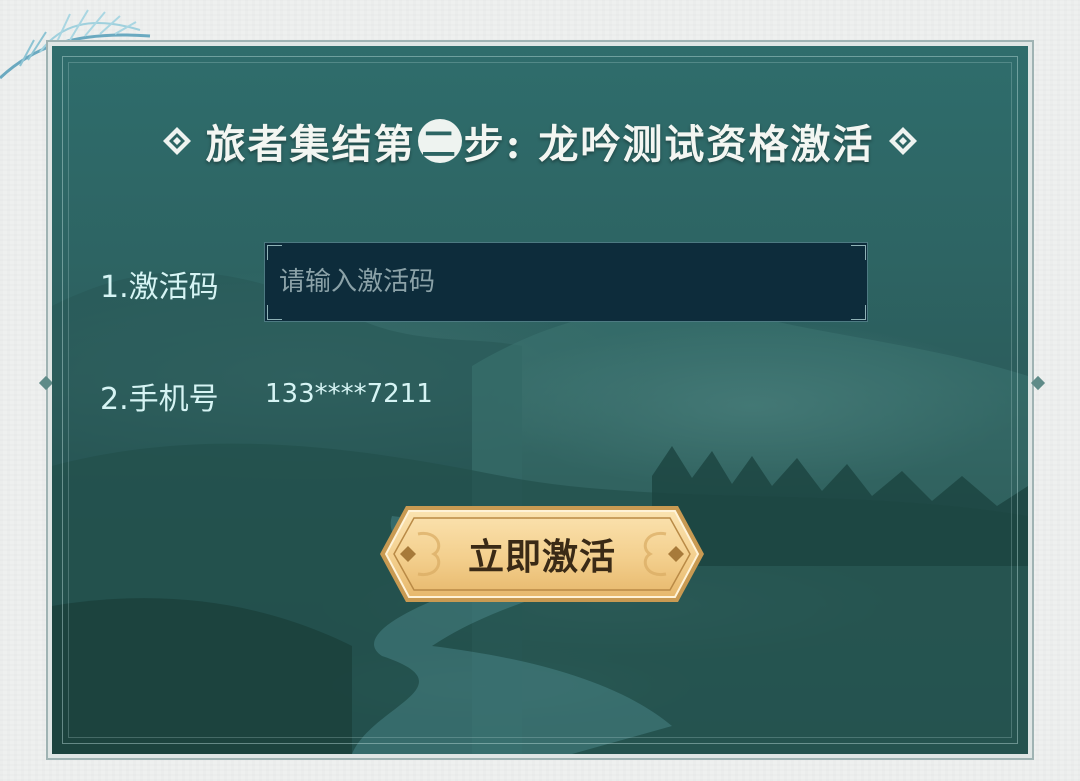 This screenshot has height=781, width=1080. I want to click on activate-button: 立即激活, so click(542, 554).